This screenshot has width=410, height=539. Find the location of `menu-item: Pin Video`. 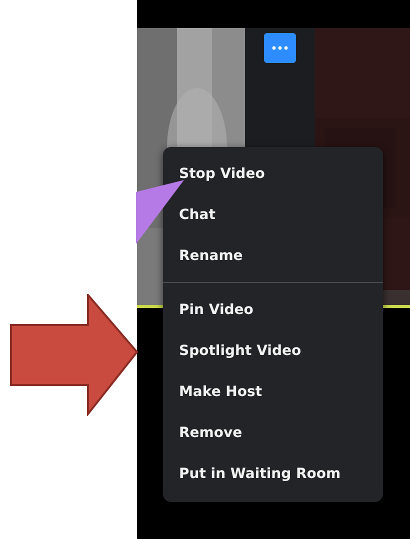

menu-item: Pin Video is located at coordinates (273, 309).